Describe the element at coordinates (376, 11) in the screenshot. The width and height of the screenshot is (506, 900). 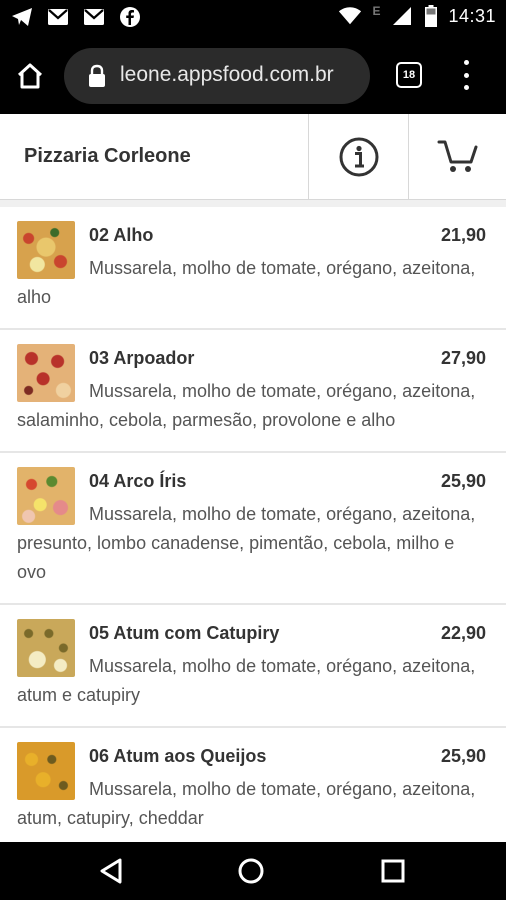
I see `network-type-label: E` at that location.